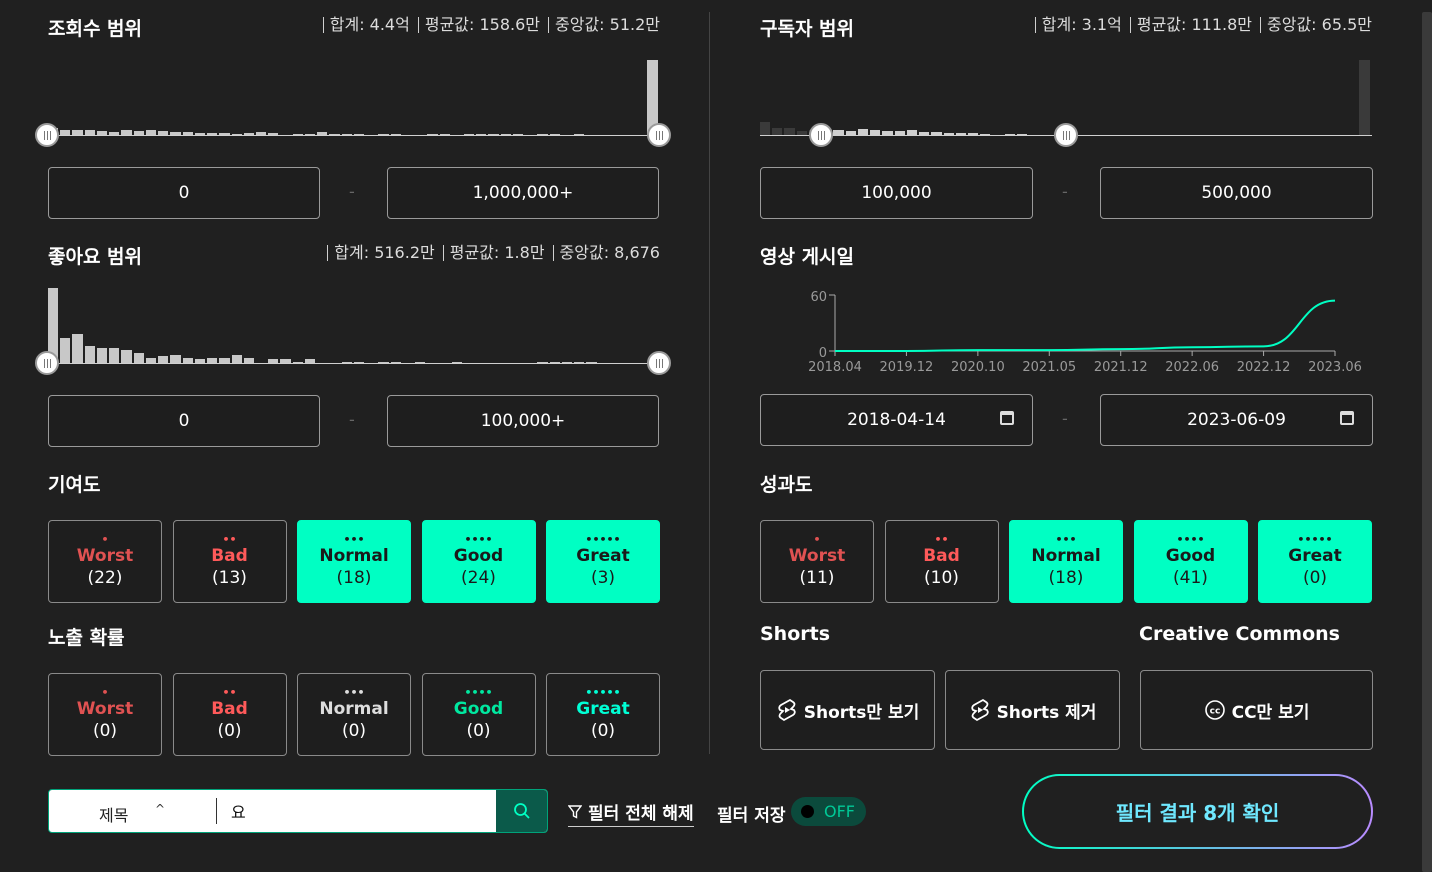  I want to click on contribution-option-great: ••••• Great (3), so click(603, 561).